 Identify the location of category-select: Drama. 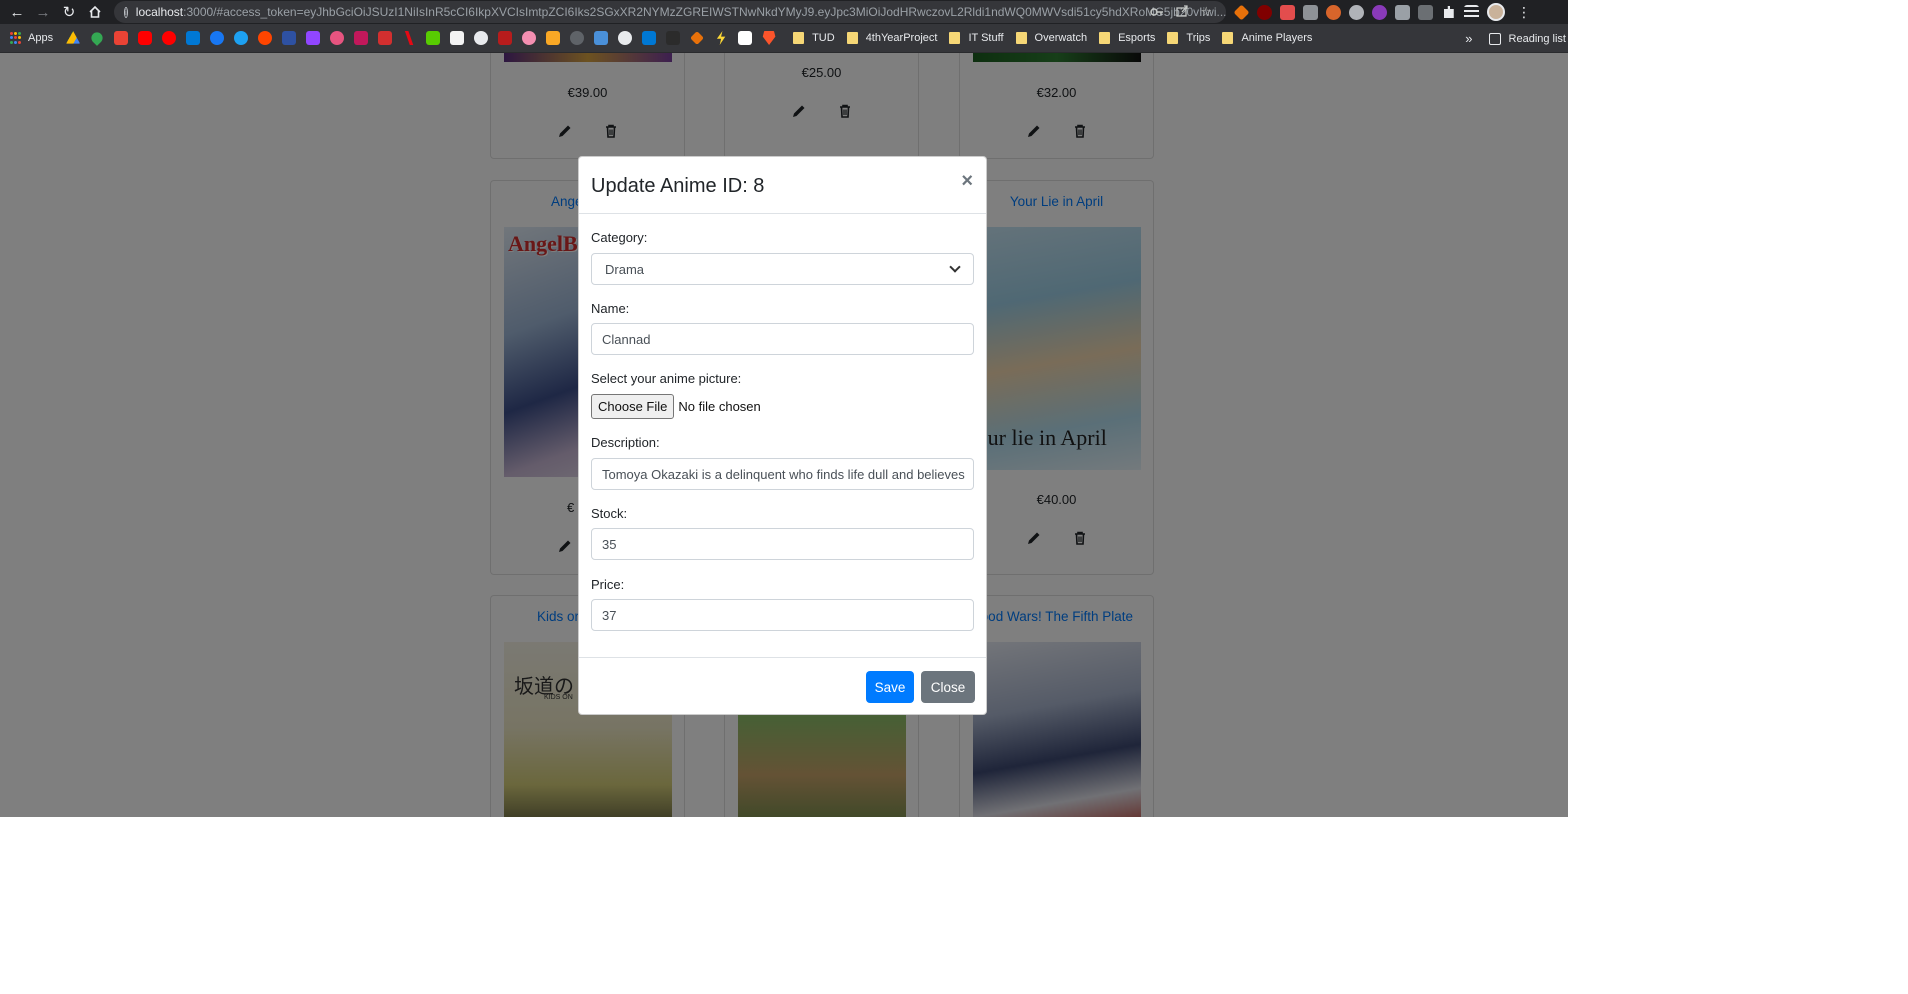
(782, 269).